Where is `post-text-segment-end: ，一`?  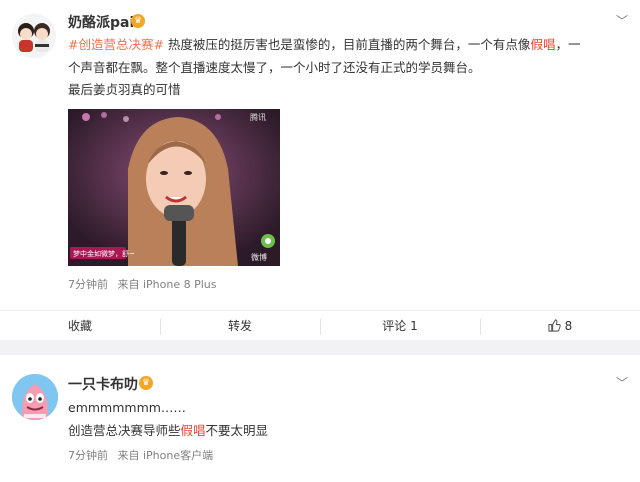
post-text-segment-end: ，一 is located at coordinates (568, 44).